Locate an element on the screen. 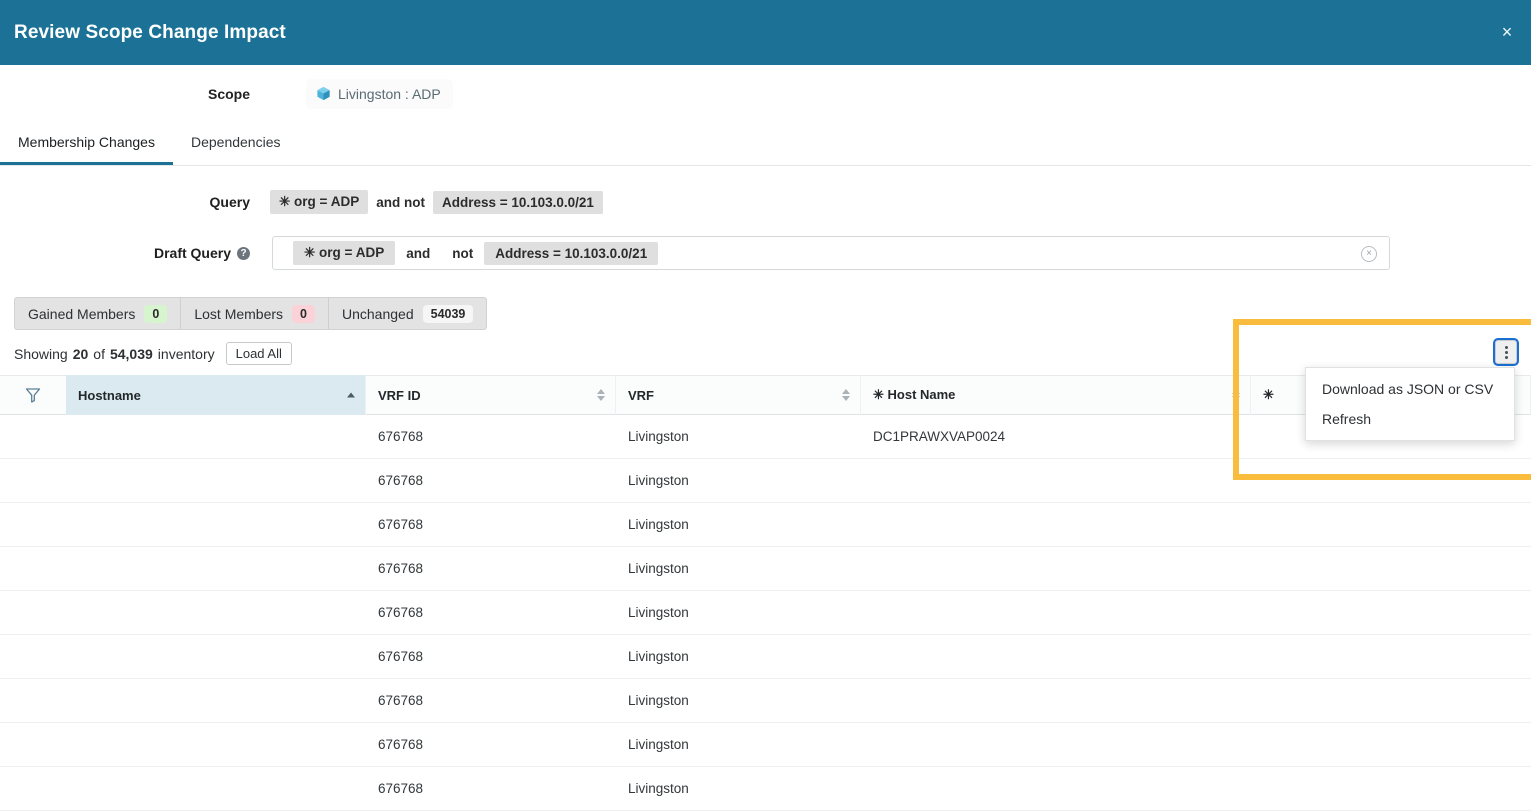  page-title: Review Scope Change Impact is located at coordinates (150, 32).